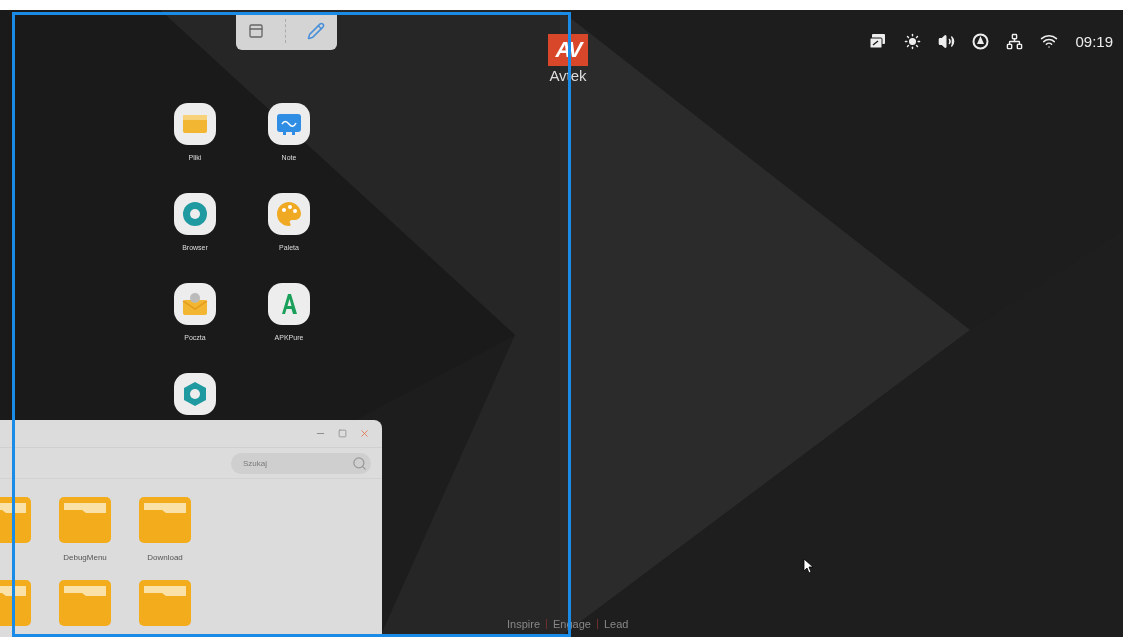 The height and width of the screenshot is (637, 1123). I want to click on folder-item: Download, so click(165, 532).